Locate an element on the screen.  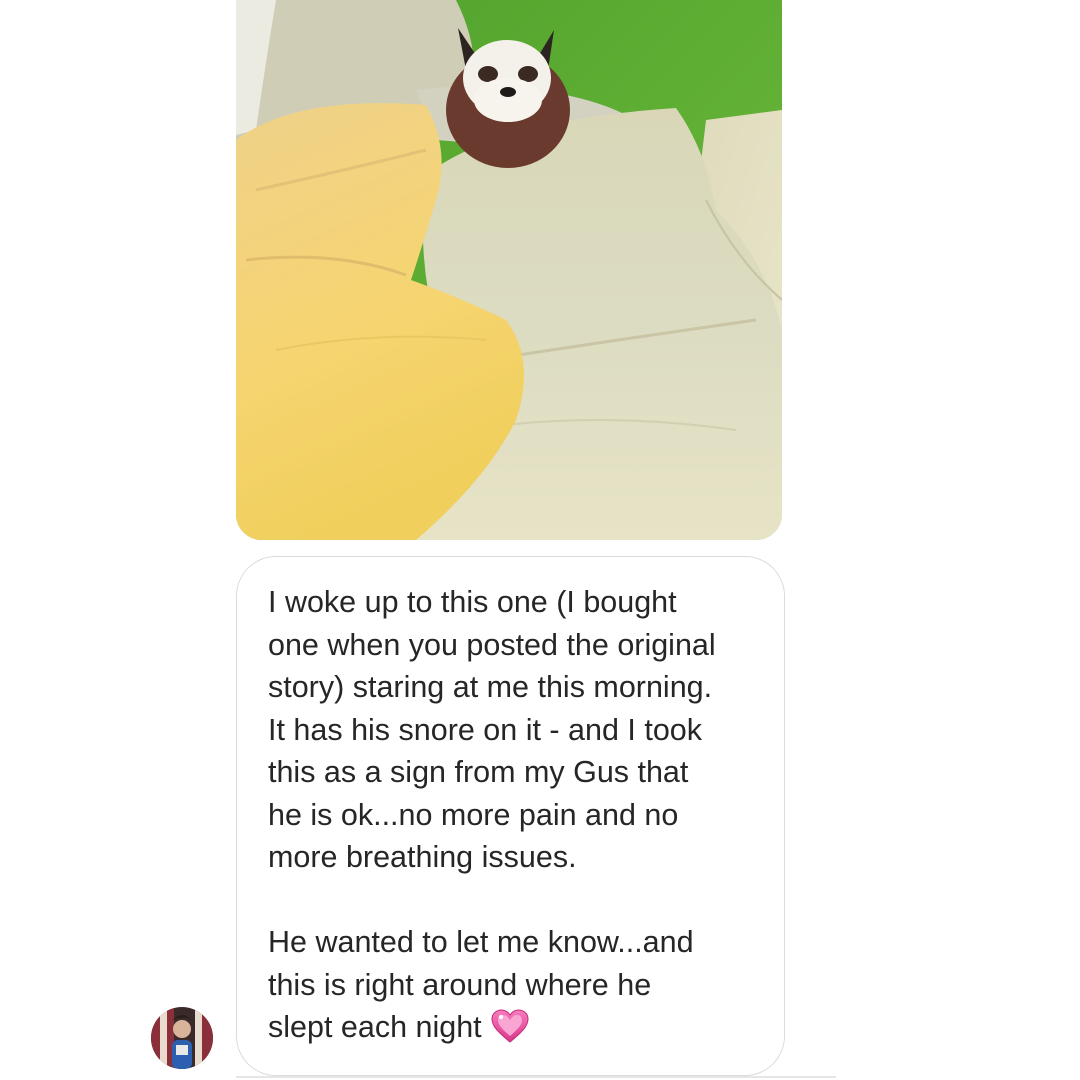
message-line: I woke up to this one (I bought is located at coordinates (472, 602).